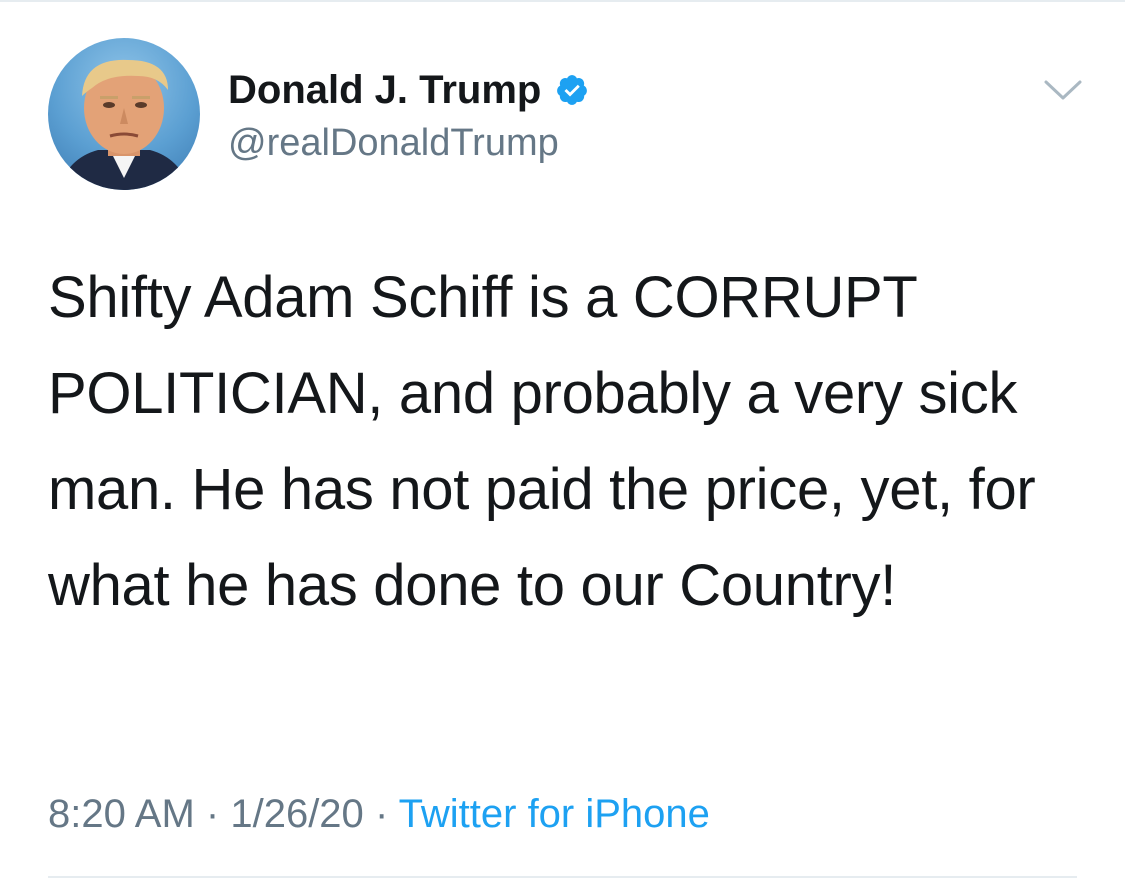 Image resolution: width=1125 pixels, height=879 pixels. What do you see at coordinates (562, 877) in the screenshot?
I see `bottom-divider` at bounding box center [562, 877].